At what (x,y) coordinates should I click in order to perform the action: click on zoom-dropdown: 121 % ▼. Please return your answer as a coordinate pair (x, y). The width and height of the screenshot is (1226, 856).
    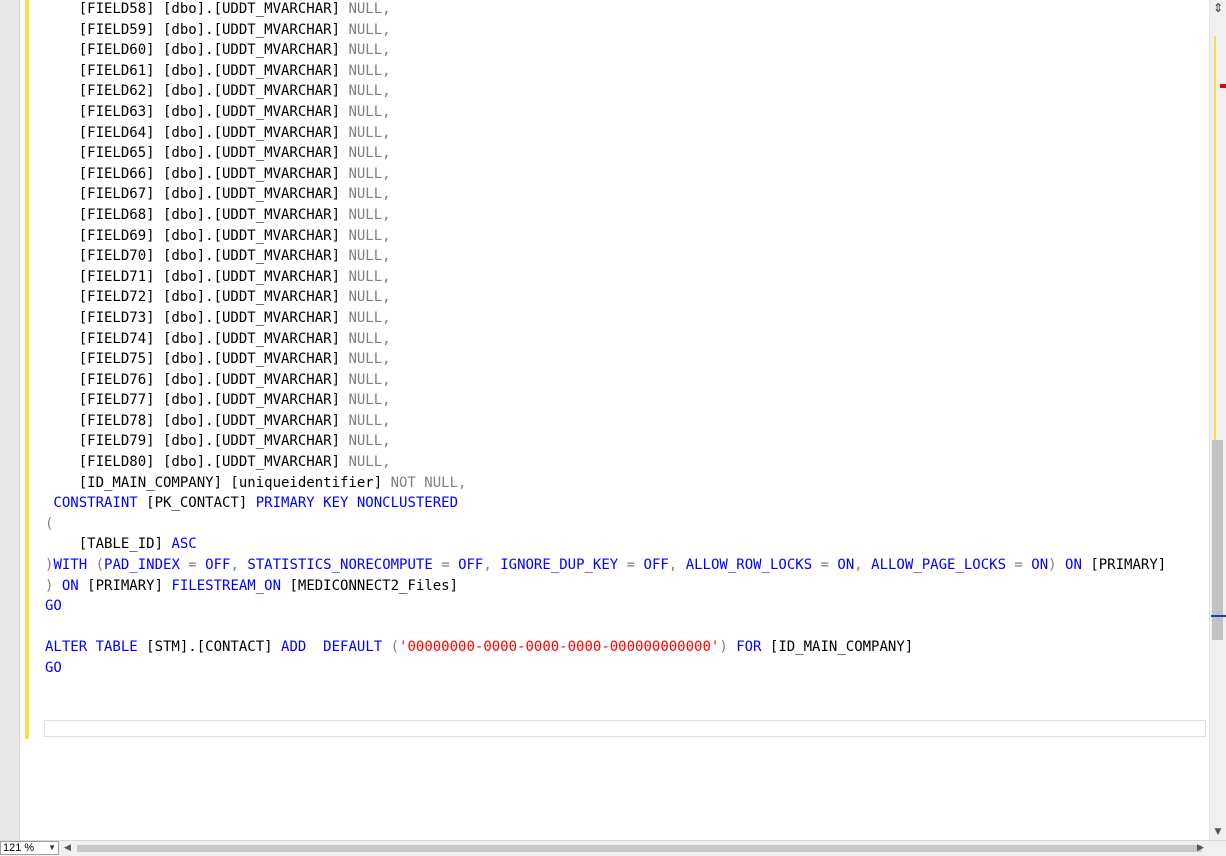
    Looking at the image, I should click on (29, 848).